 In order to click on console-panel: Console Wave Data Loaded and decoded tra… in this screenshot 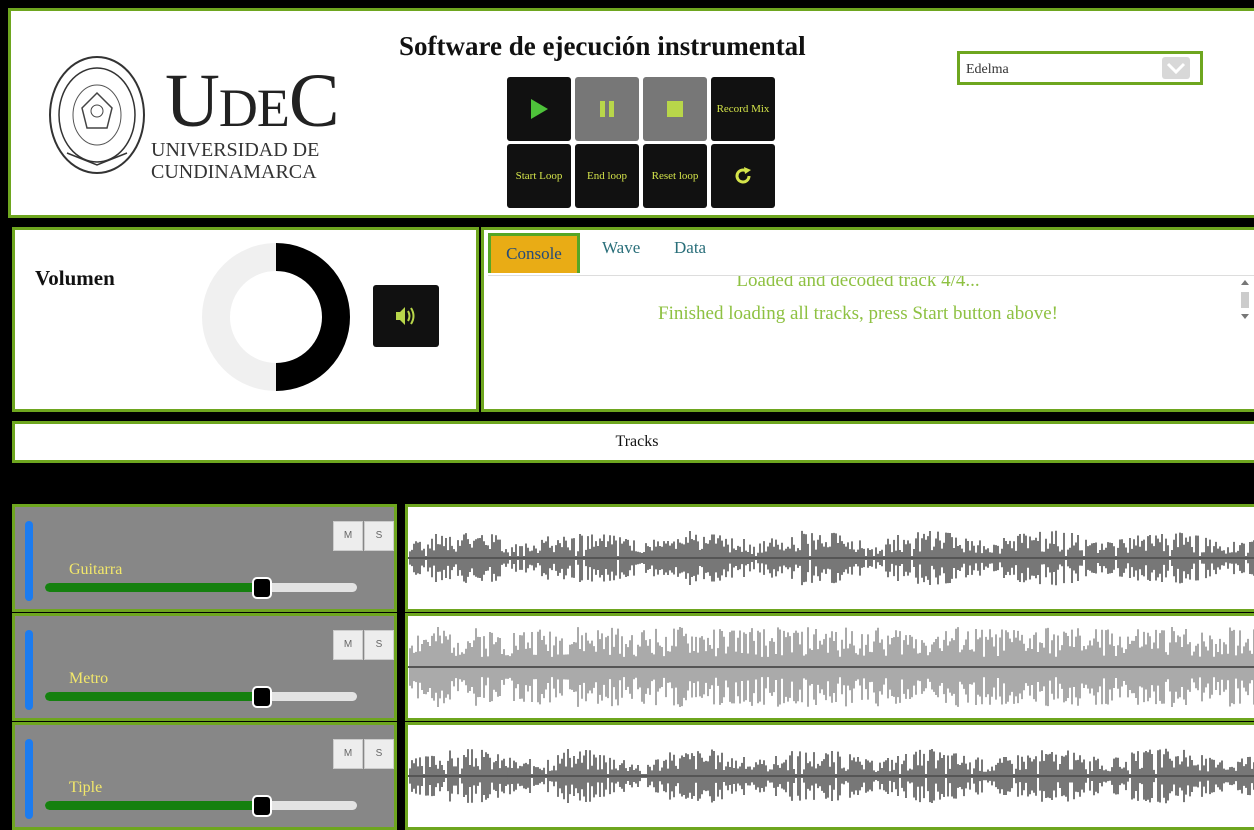, I will do `click(867, 319)`.